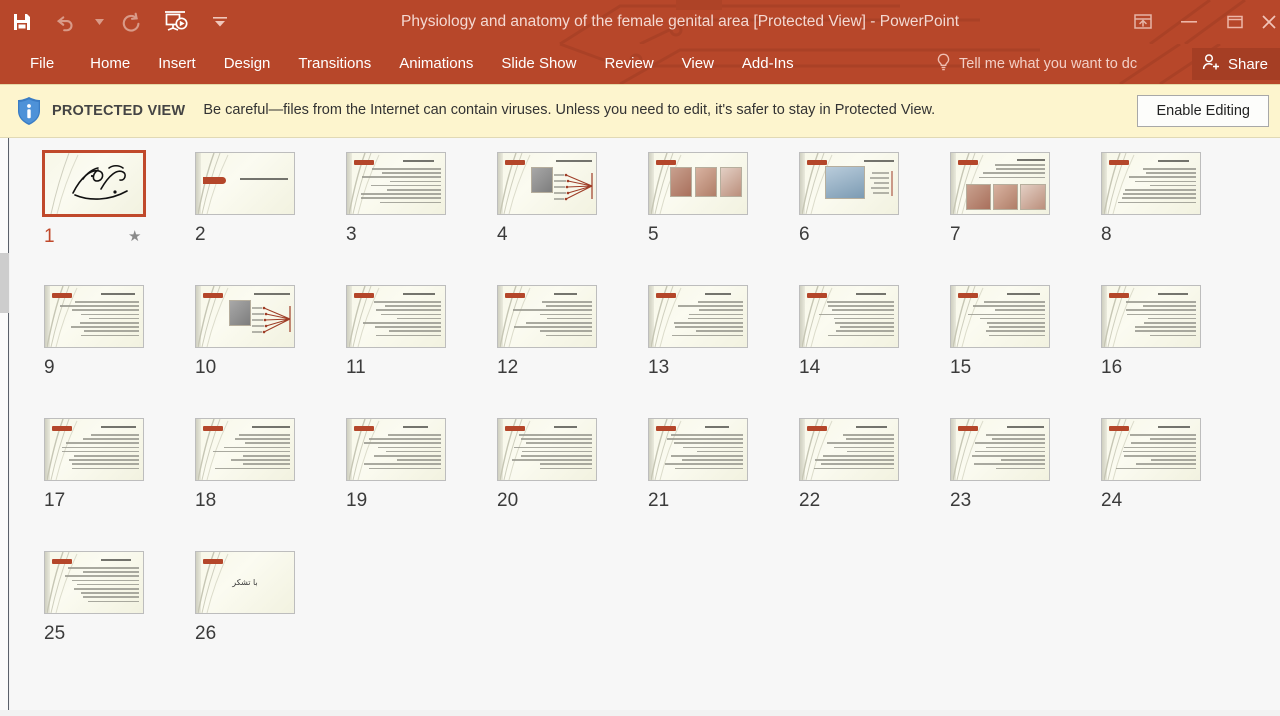 This screenshot has height=716, width=1280. Describe the element at coordinates (698, 64) in the screenshot. I see `tab-view: View` at that location.